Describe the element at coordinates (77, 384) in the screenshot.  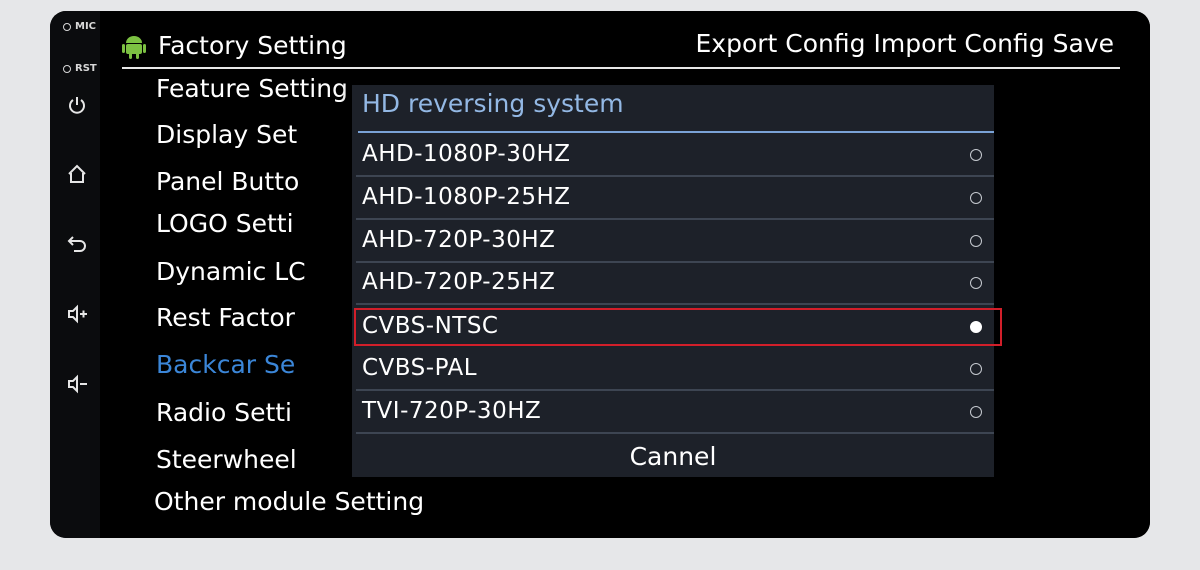
I see `volume-down-icon` at that location.